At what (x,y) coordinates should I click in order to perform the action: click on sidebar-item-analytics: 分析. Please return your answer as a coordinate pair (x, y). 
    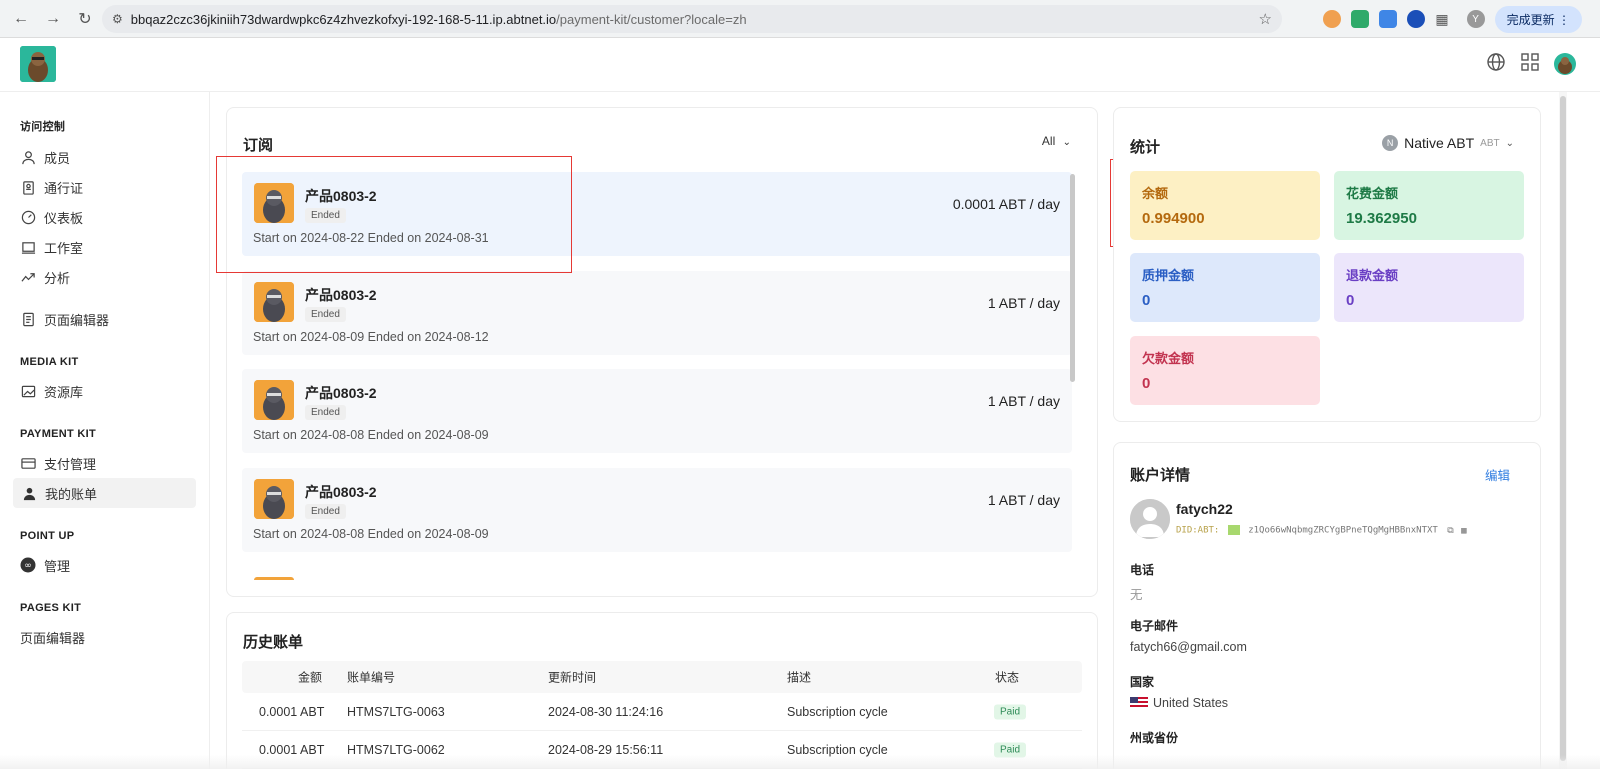
    Looking at the image, I should click on (97, 277).